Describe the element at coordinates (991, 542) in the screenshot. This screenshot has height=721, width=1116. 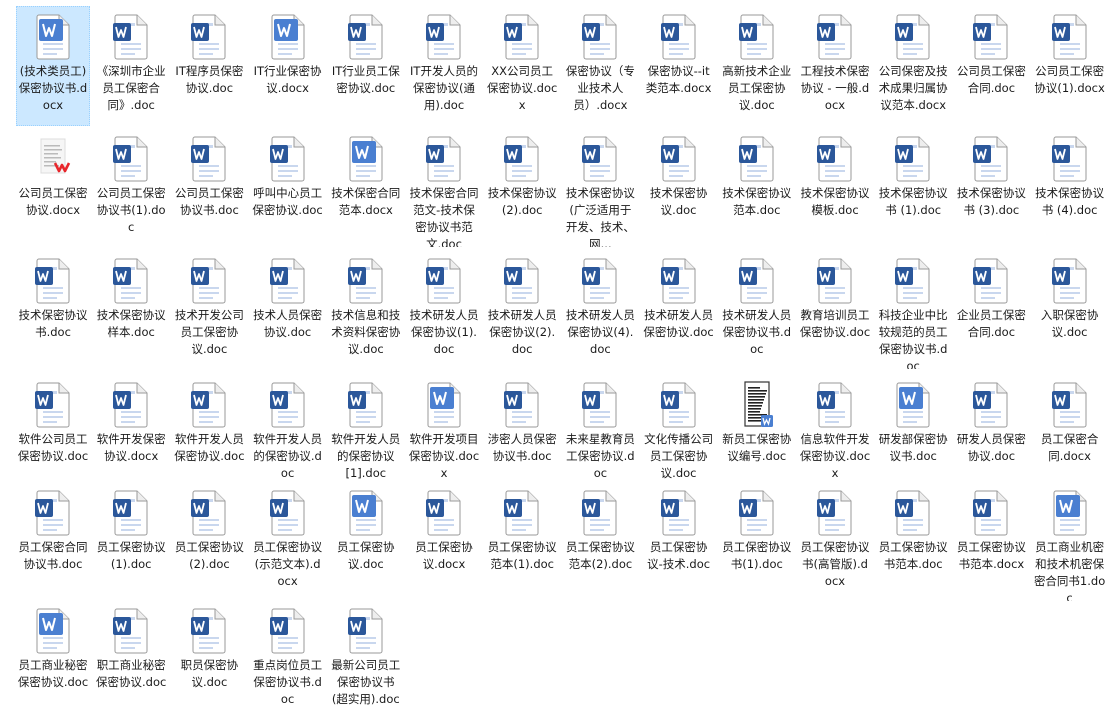
I see `file-item: 员工保密协议书范本.docx` at that location.